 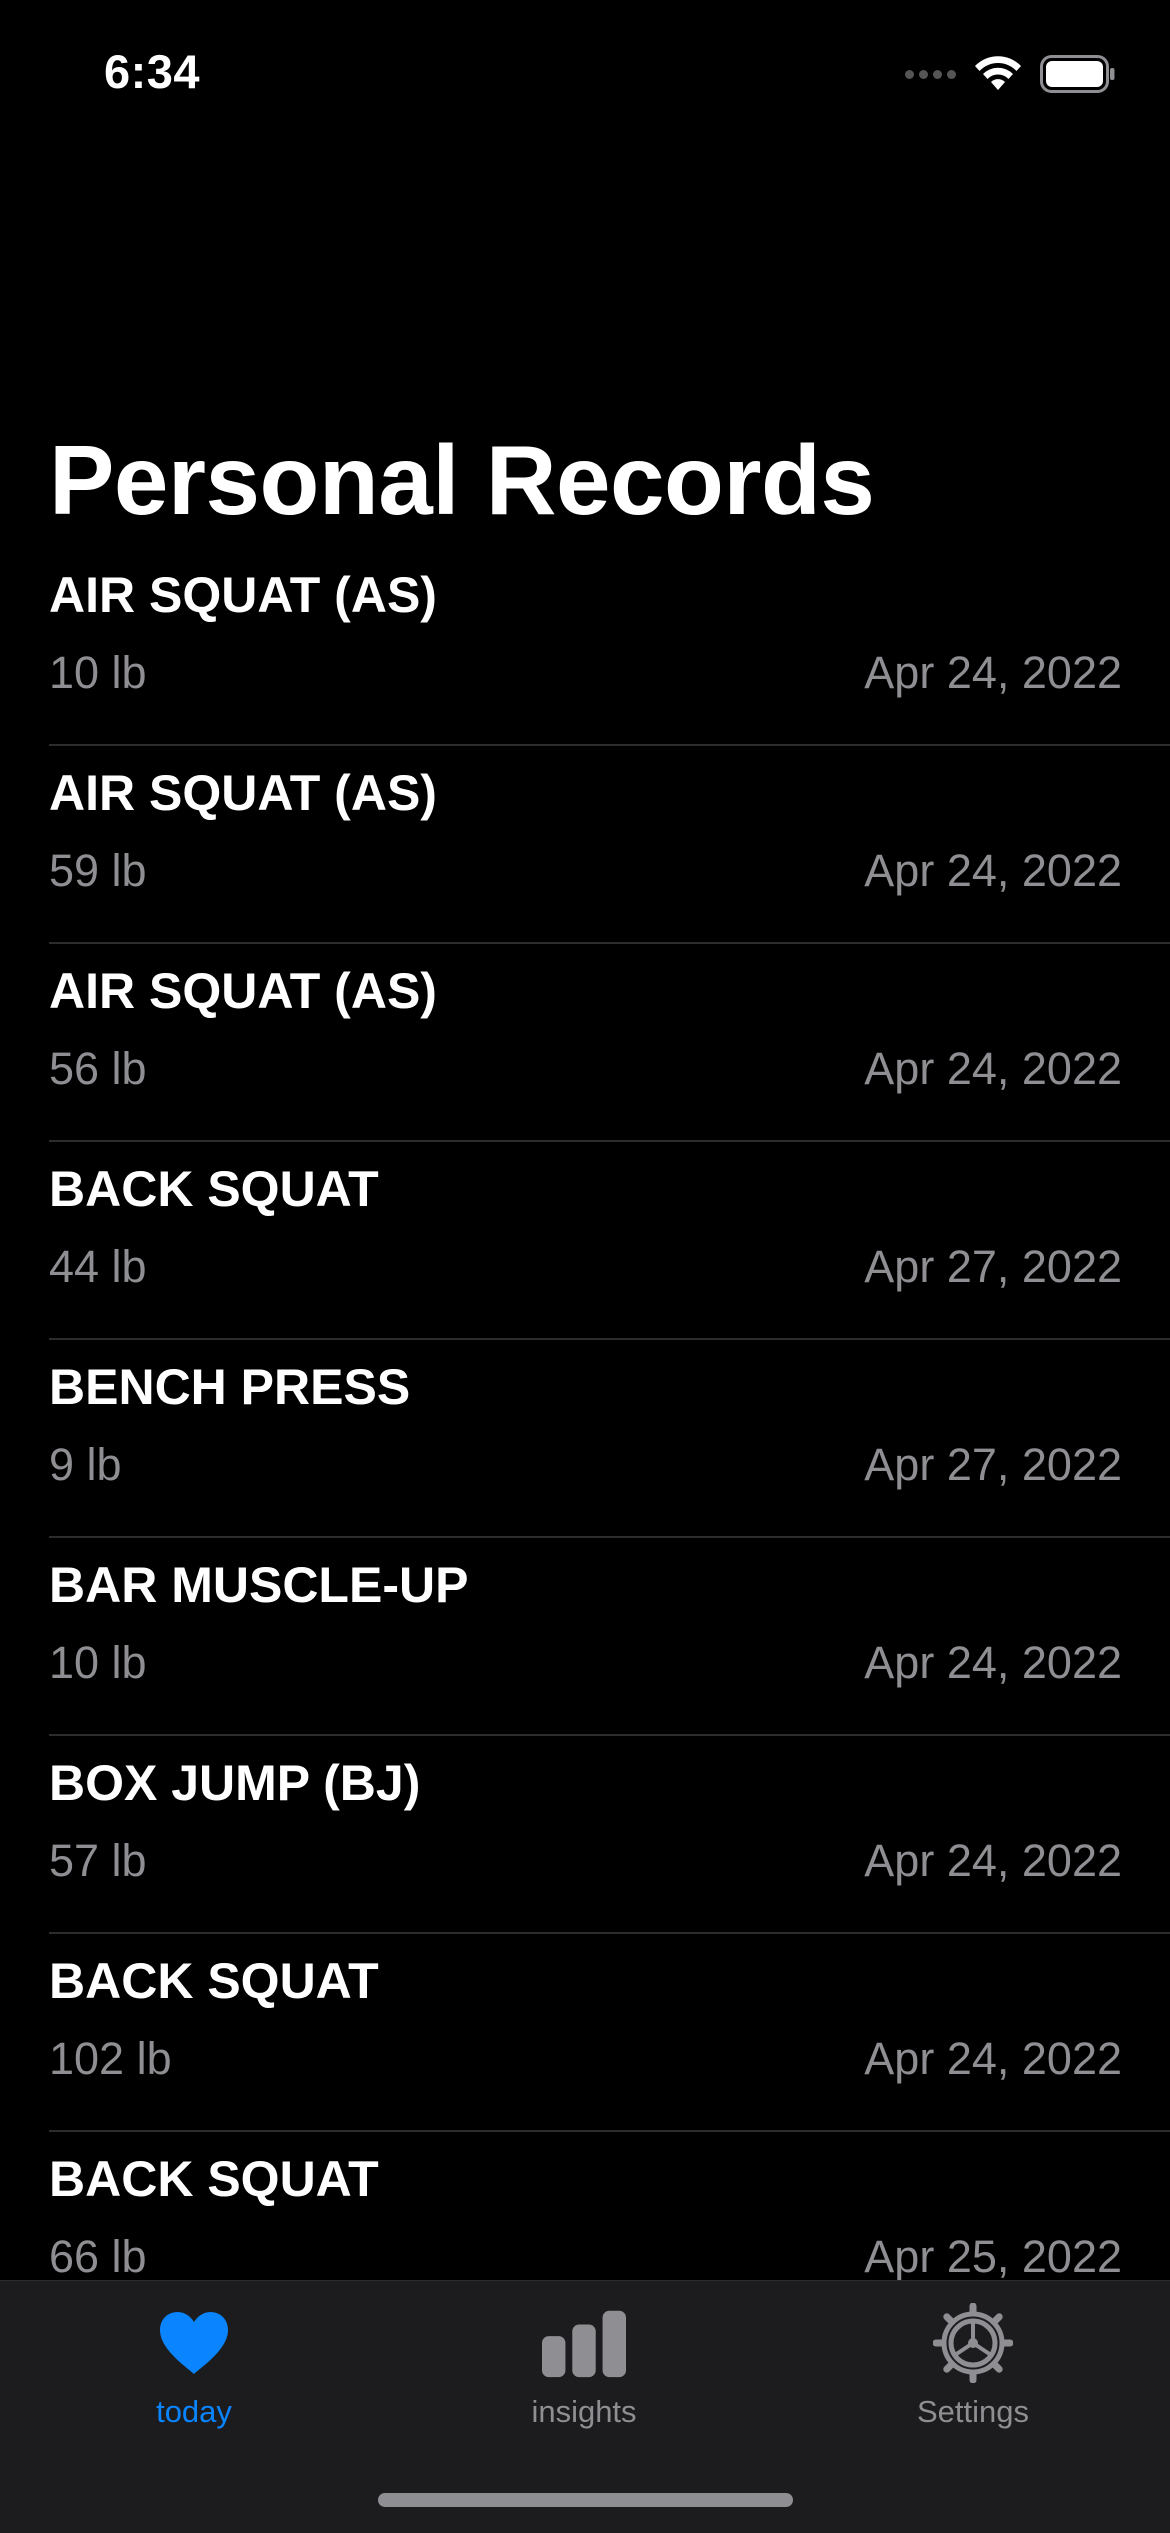 What do you see at coordinates (98, 1068) in the screenshot?
I see `record-weight: 56 lb` at bounding box center [98, 1068].